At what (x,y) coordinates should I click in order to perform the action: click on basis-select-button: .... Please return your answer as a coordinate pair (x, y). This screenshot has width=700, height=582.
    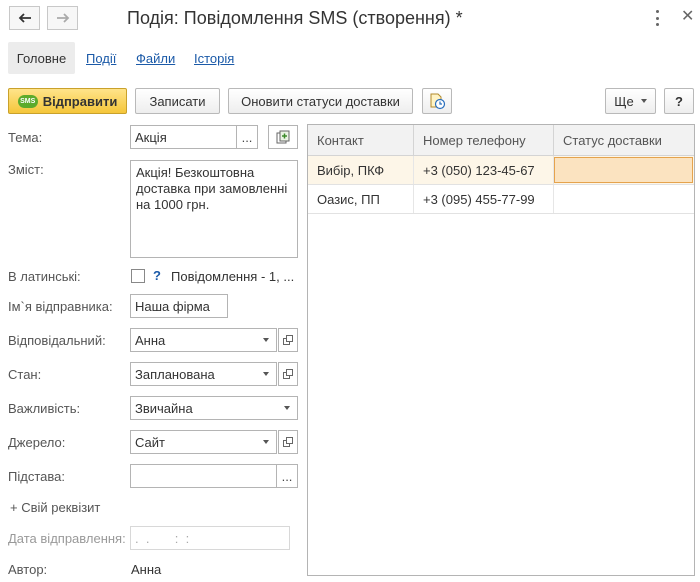
    Looking at the image, I should click on (287, 476).